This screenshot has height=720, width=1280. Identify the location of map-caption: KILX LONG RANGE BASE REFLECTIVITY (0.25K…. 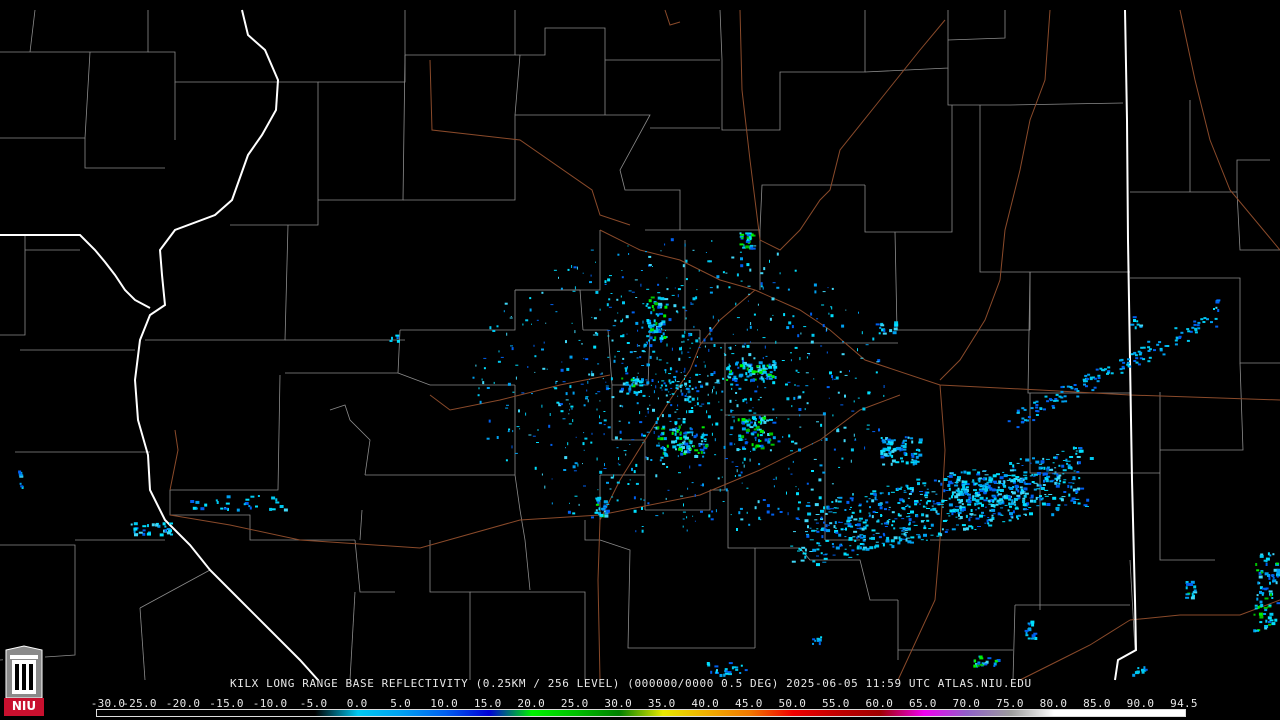
(631, 683).